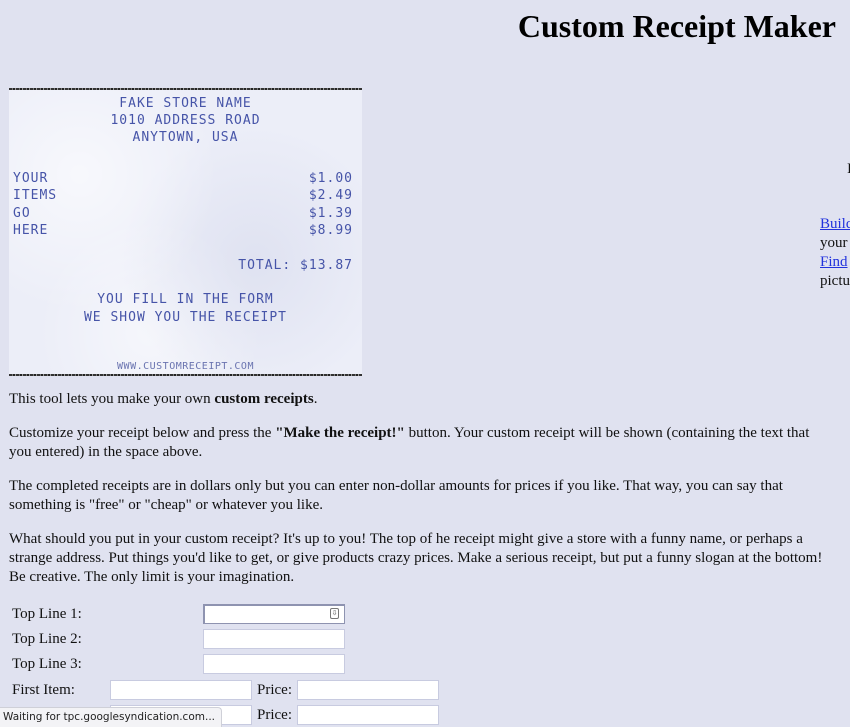 The image size is (850, 727). What do you see at coordinates (35, 196) in the screenshot?
I see `receipt-item-name: ITEMS` at bounding box center [35, 196].